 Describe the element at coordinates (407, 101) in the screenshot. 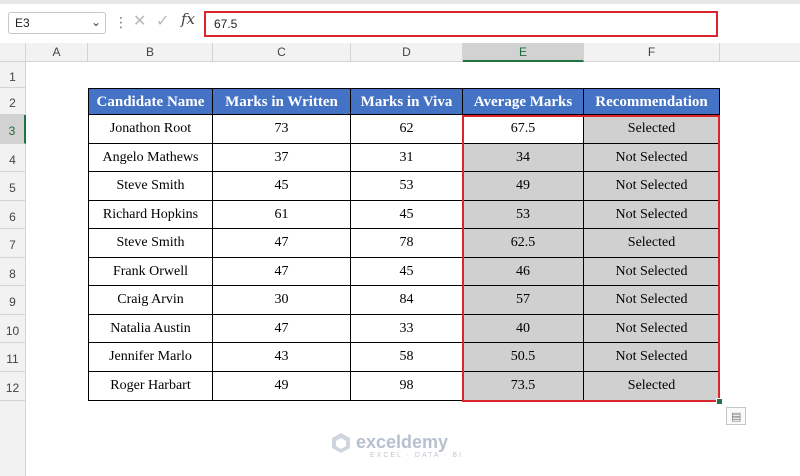

I see `table-header-cell: Marks in Viva` at that location.